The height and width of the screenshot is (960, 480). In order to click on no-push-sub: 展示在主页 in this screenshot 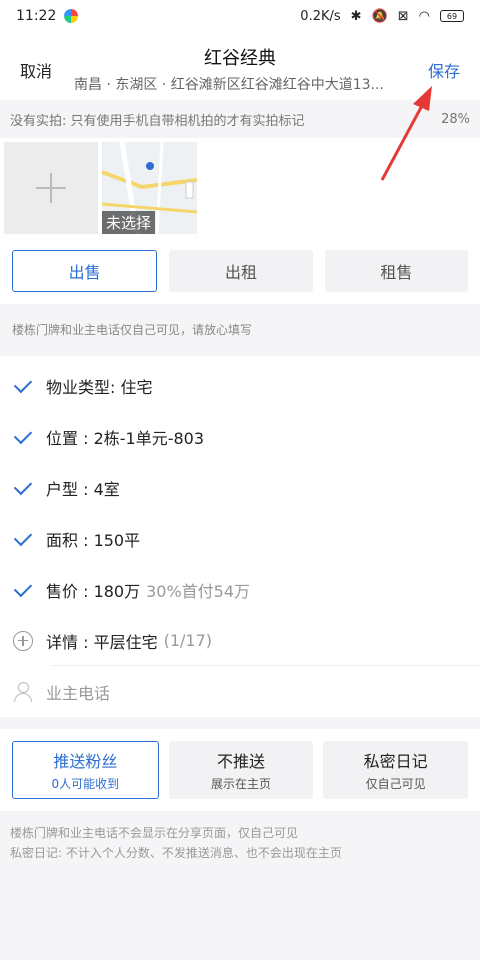, I will do `click(241, 784)`.